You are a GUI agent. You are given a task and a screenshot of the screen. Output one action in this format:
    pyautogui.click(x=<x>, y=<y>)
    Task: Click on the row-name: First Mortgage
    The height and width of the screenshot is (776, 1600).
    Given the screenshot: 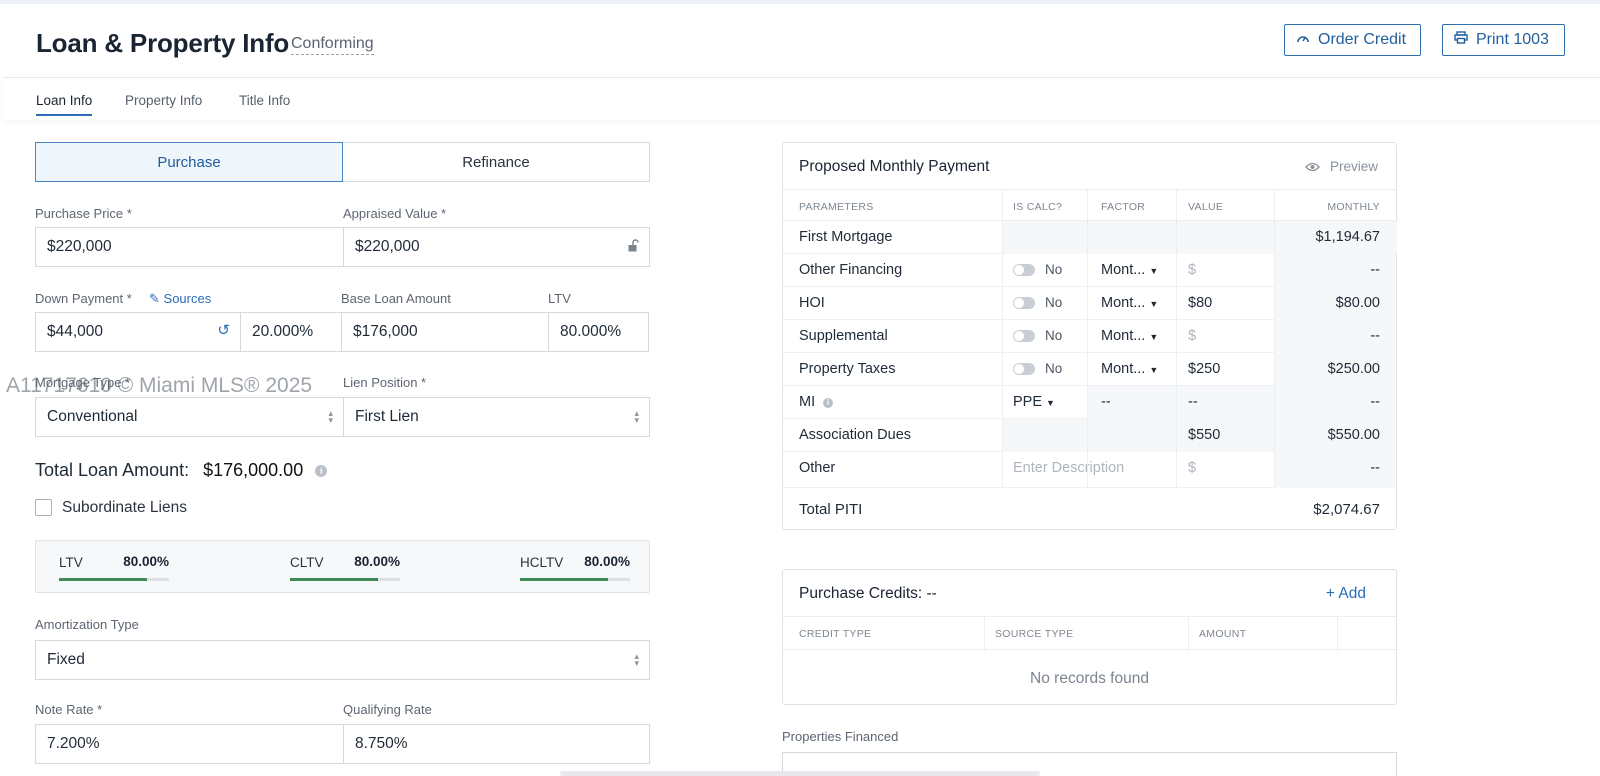 What is the action you would take?
    pyautogui.click(x=846, y=237)
    